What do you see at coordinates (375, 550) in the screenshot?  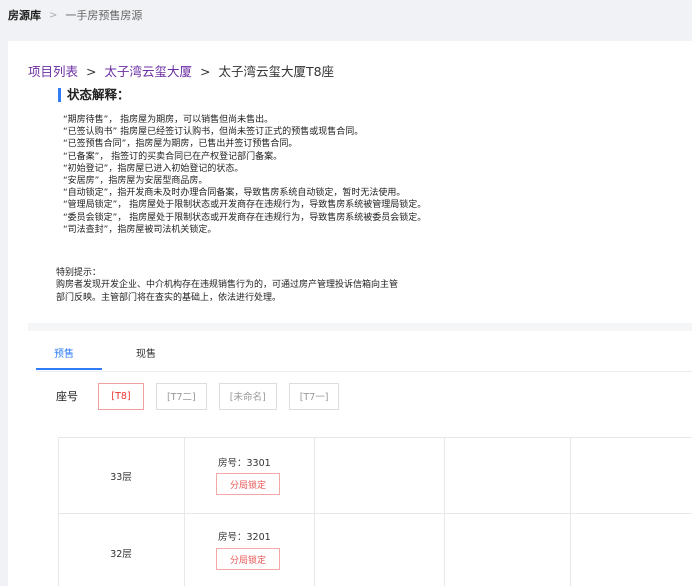 I see `floor-row: 32层 房号：3201 分局锁定` at bounding box center [375, 550].